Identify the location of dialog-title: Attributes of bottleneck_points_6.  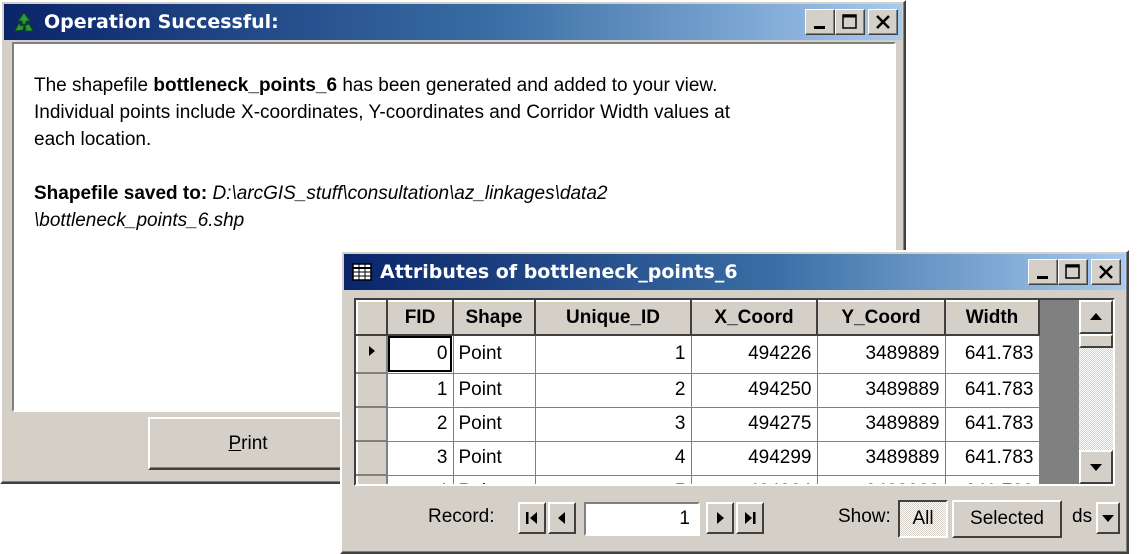
(559, 272).